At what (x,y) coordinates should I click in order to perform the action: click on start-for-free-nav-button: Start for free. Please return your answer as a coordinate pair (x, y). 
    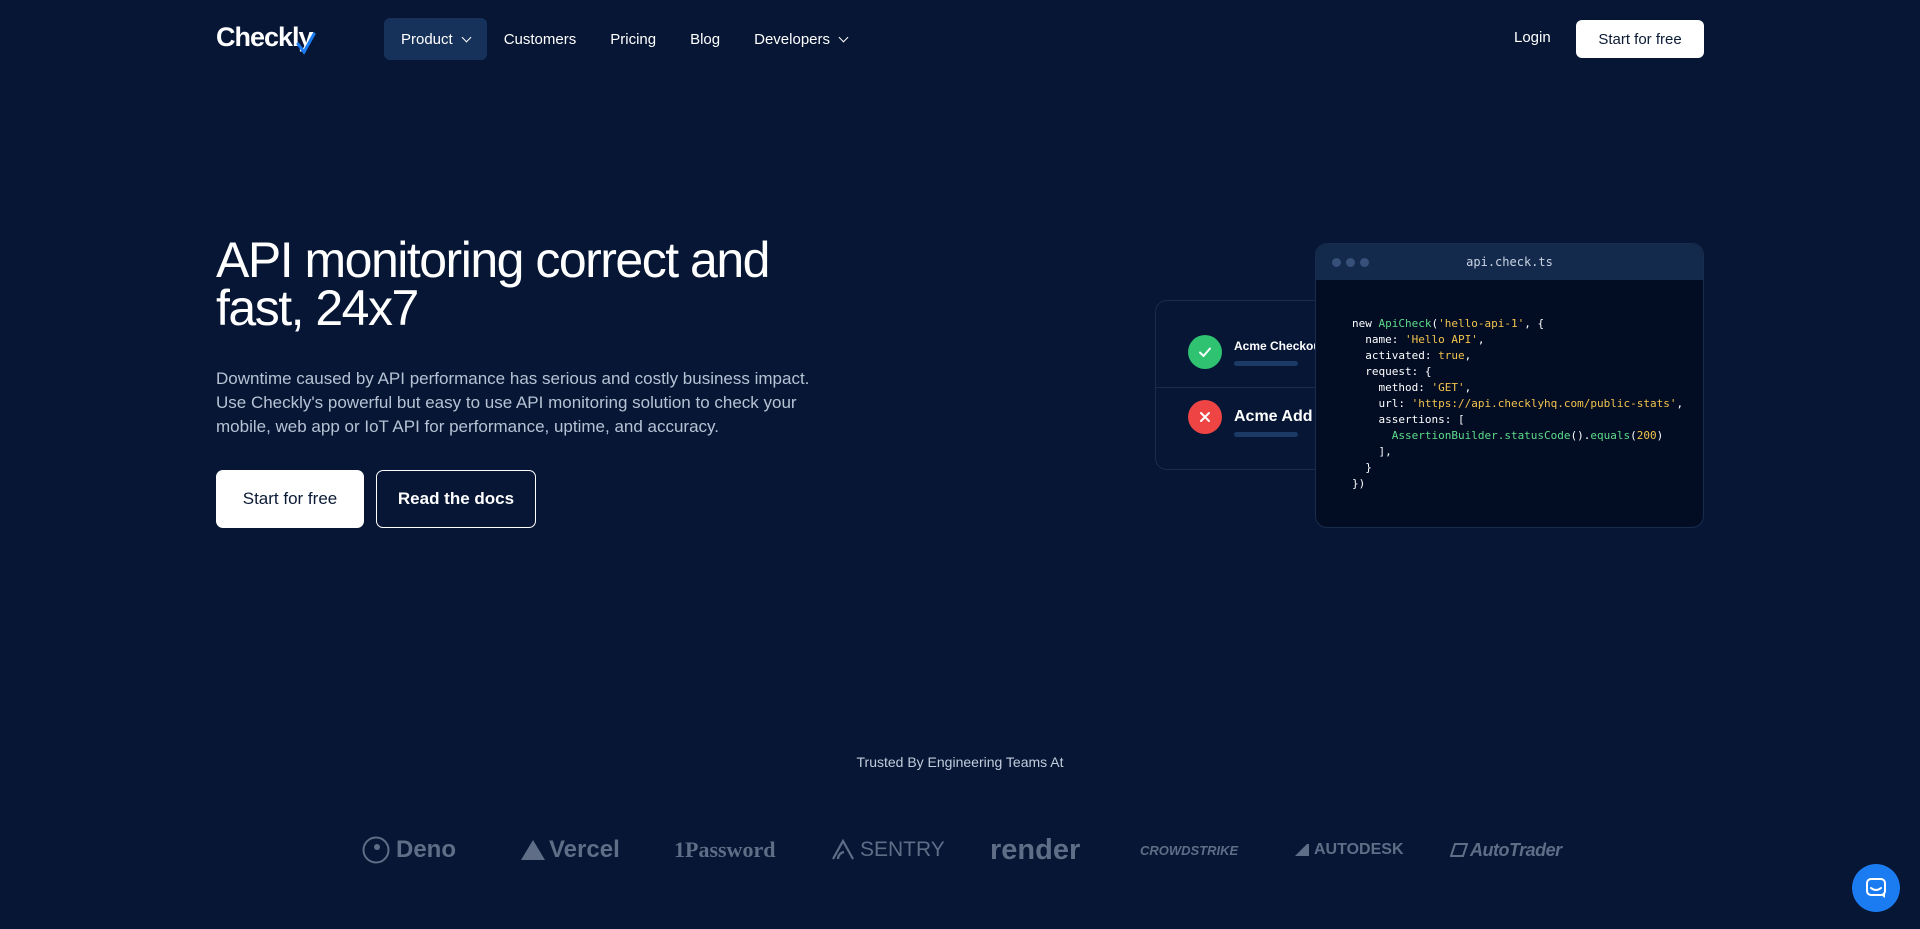
    Looking at the image, I should click on (1640, 39).